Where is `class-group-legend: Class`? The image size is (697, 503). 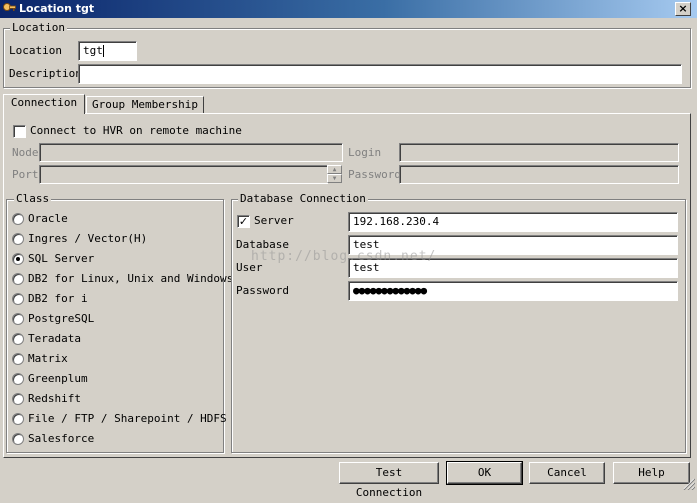
class-group-legend: Class is located at coordinates (33, 198).